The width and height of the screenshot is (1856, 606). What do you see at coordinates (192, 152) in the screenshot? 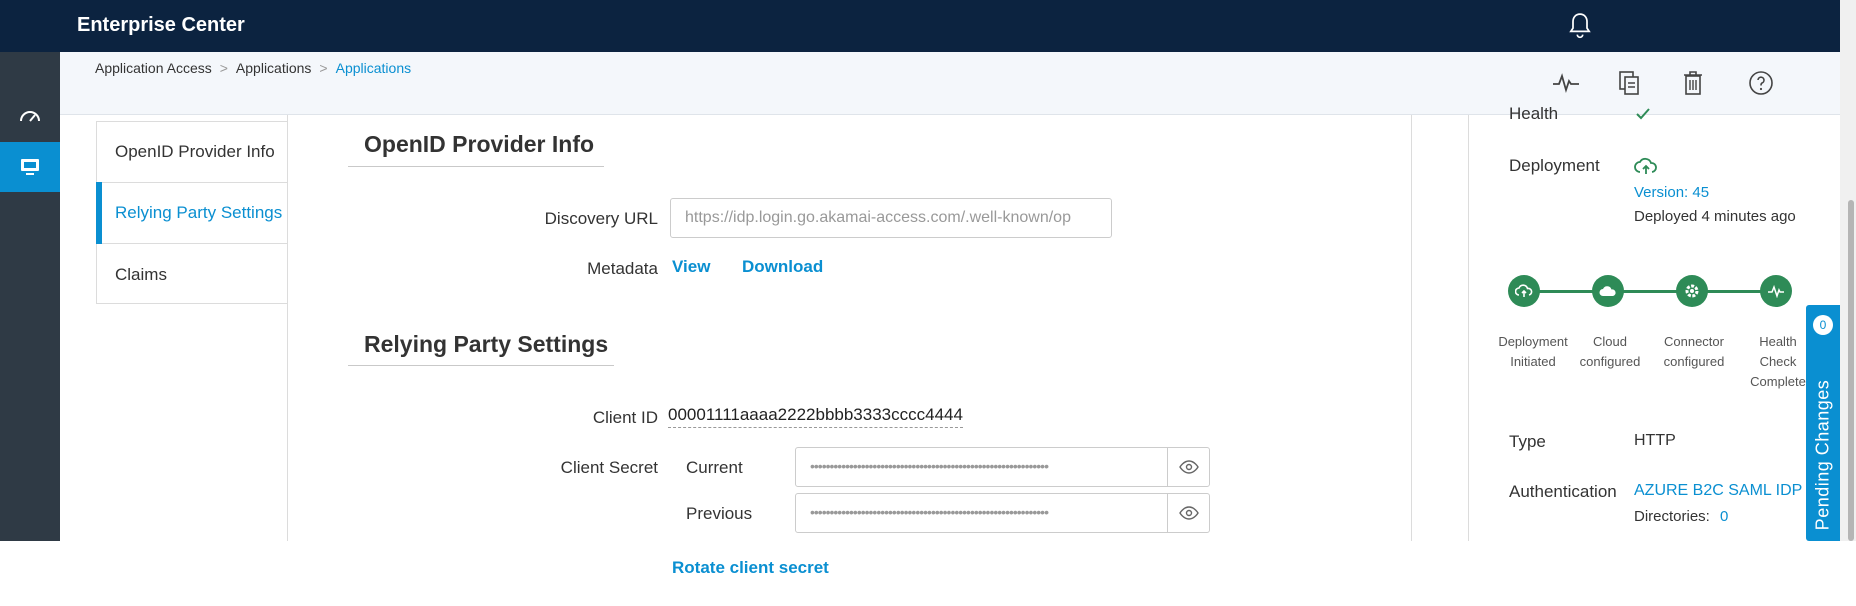
I see `tab-openid-provider-info: OpenID Provider Info` at bounding box center [192, 152].